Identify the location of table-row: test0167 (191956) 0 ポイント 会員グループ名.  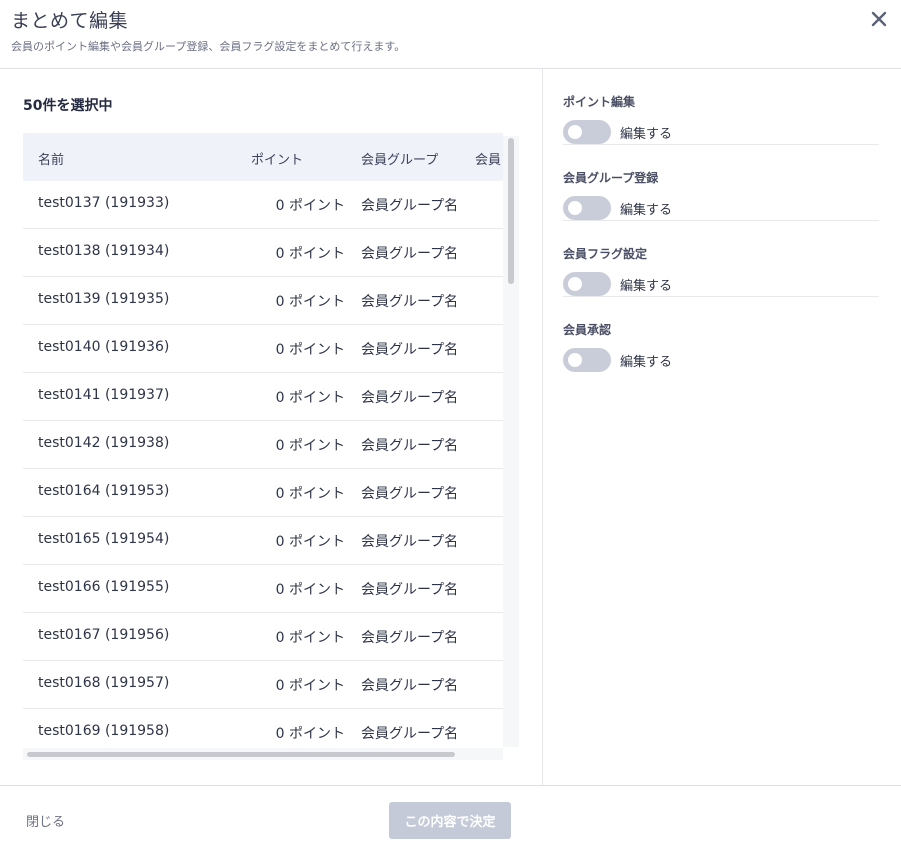
(263, 637).